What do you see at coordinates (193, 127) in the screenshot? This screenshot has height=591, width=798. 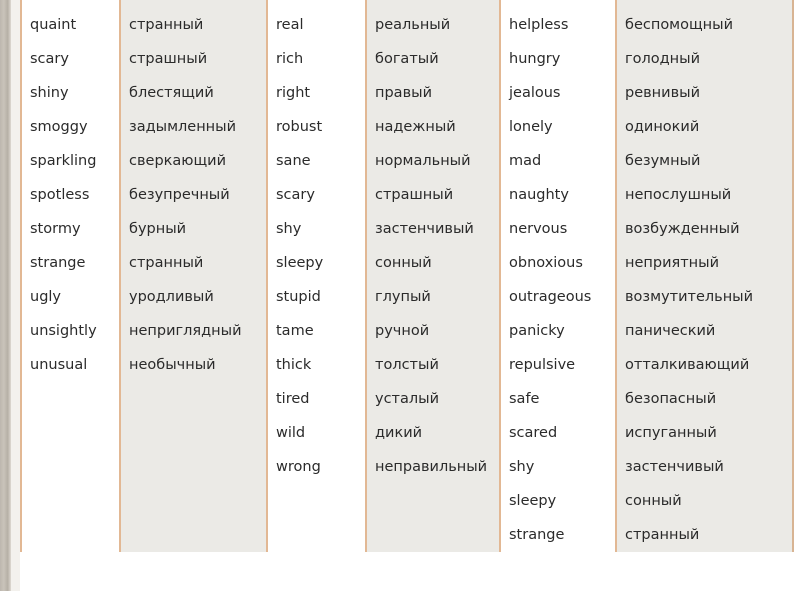 I see `cell-russian-1: задымленный` at bounding box center [193, 127].